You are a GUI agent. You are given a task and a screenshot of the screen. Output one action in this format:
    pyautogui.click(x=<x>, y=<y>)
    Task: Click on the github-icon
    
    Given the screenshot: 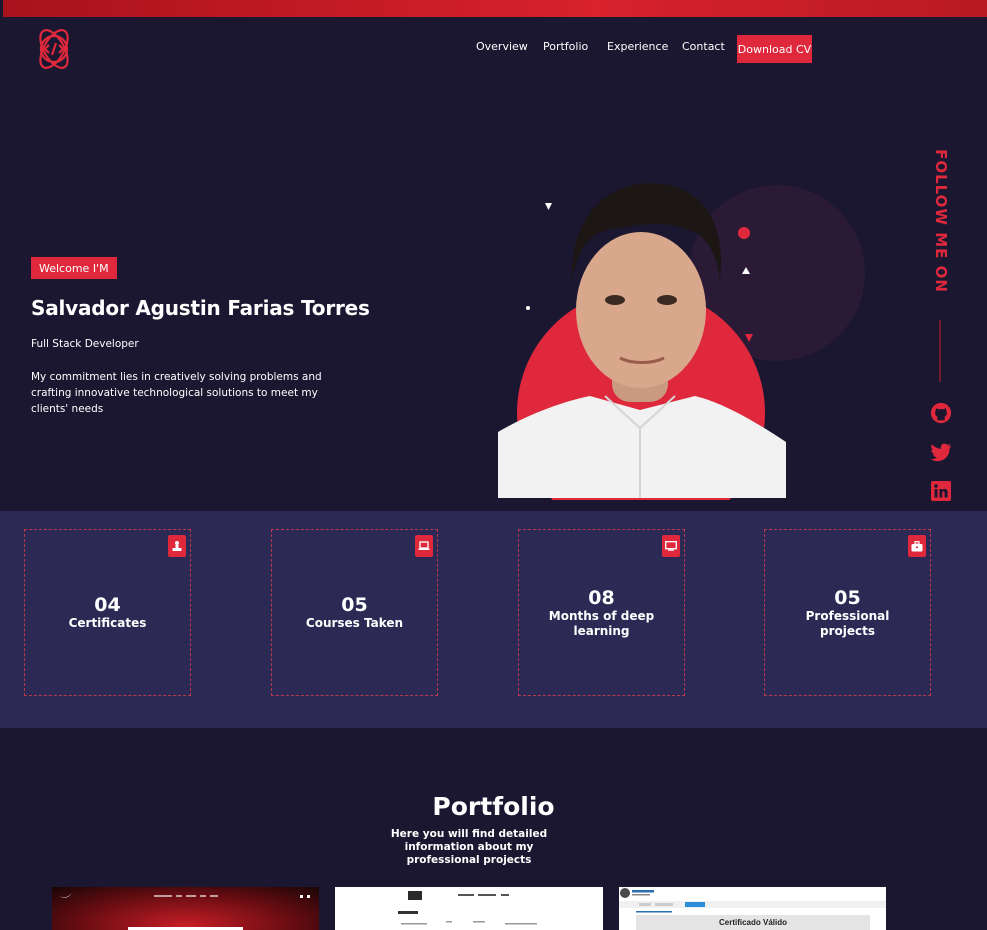 What is the action you would take?
    pyautogui.click(x=941, y=413)
    